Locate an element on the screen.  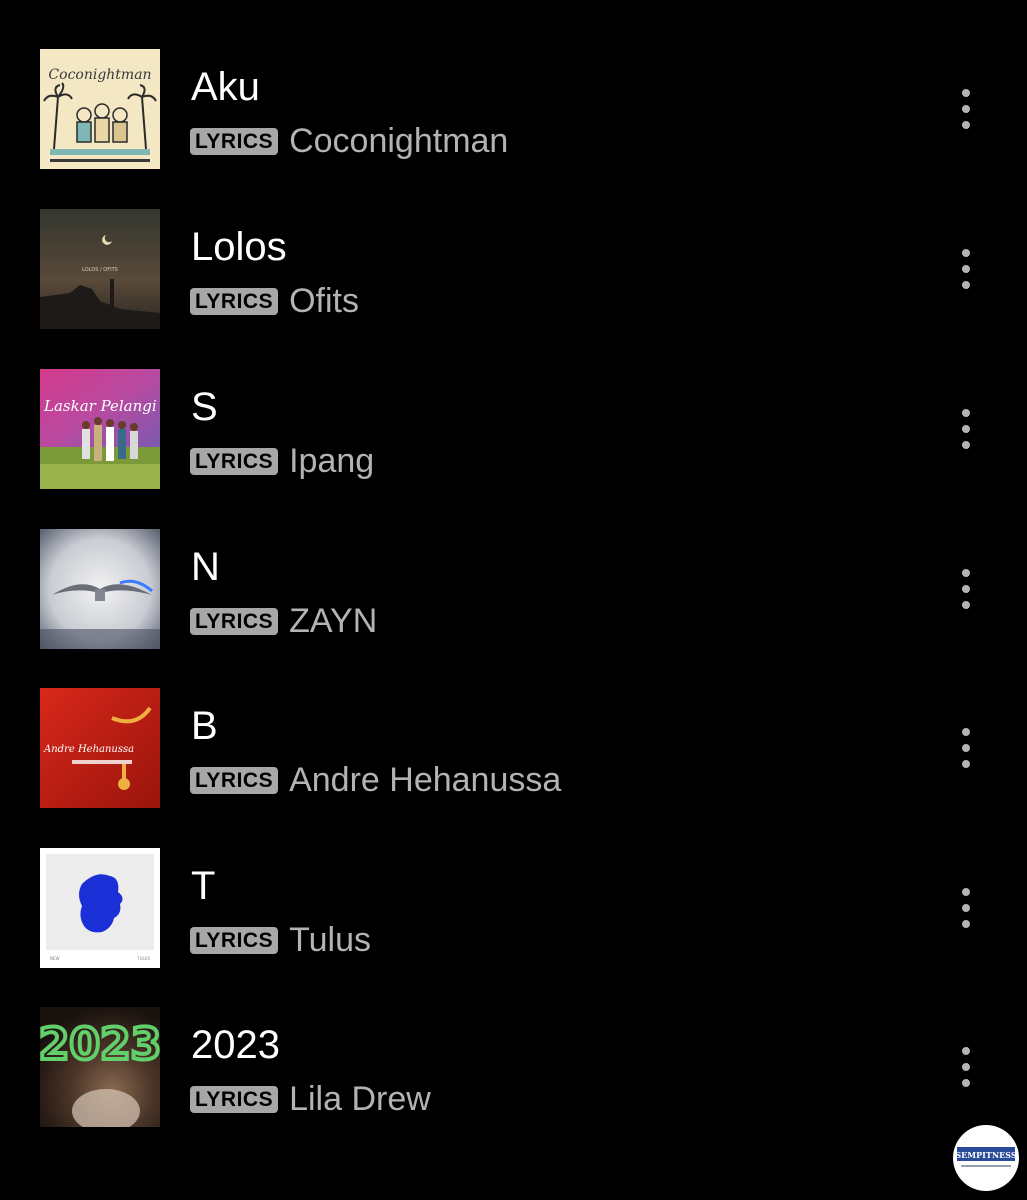
track-title: T is located at coordinates (203, 886).